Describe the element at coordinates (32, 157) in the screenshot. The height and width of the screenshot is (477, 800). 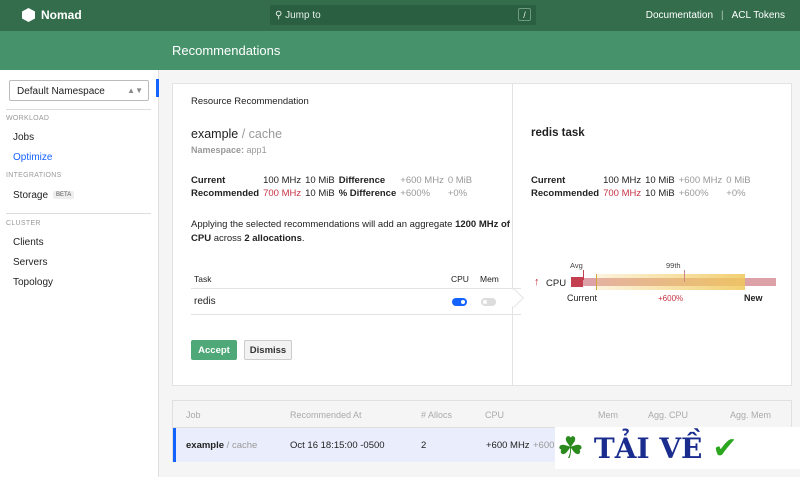
I see `sidebar-item-optimize: Optimize` at that location.